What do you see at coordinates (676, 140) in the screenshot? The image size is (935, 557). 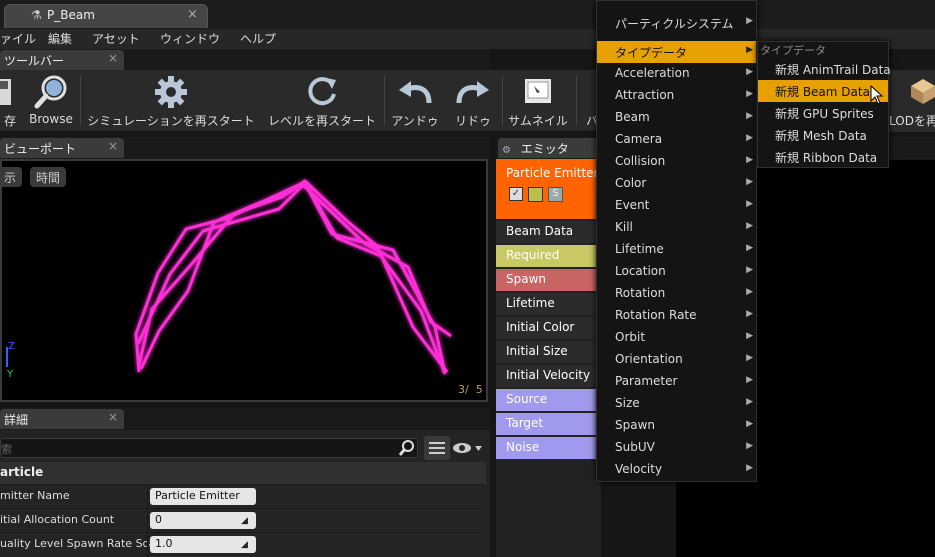 I see `menu-item-camera: Camera ▶` at bounding box center [676, 140].